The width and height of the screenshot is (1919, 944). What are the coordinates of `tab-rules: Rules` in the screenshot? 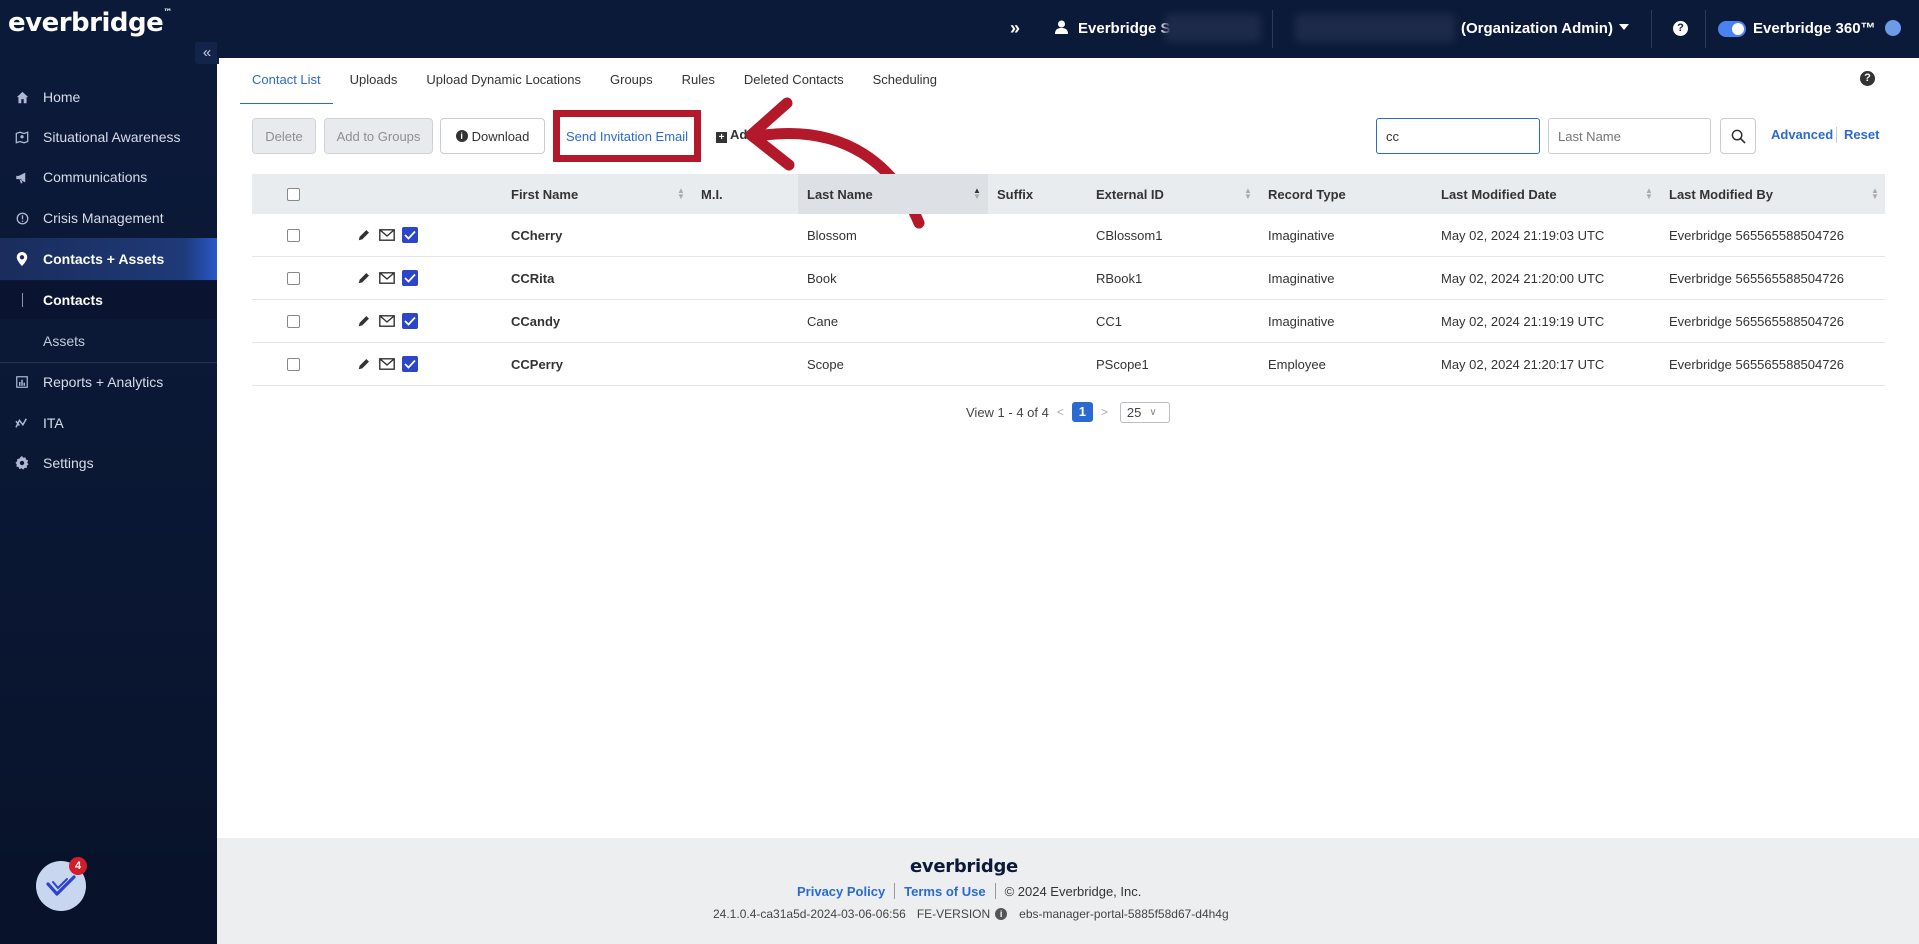 It's located at (698, 86).